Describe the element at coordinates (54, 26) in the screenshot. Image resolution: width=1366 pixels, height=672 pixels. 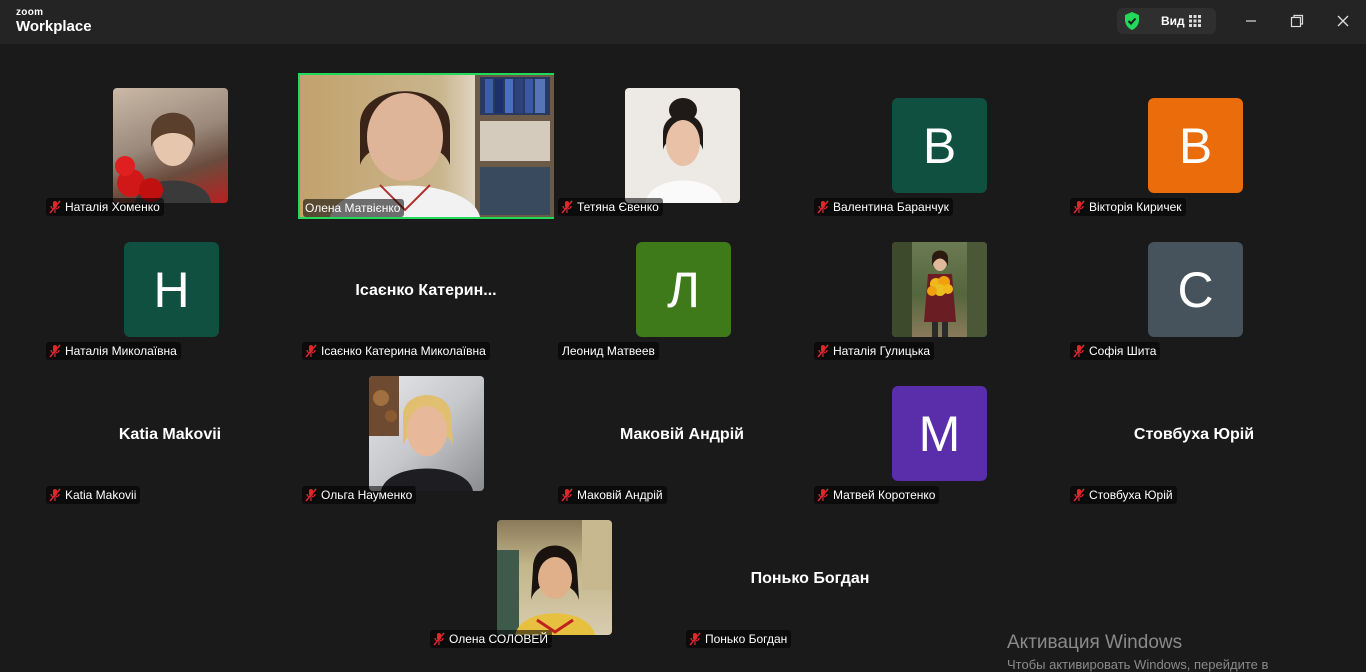
I see `brand-large: Workplace` at that location.